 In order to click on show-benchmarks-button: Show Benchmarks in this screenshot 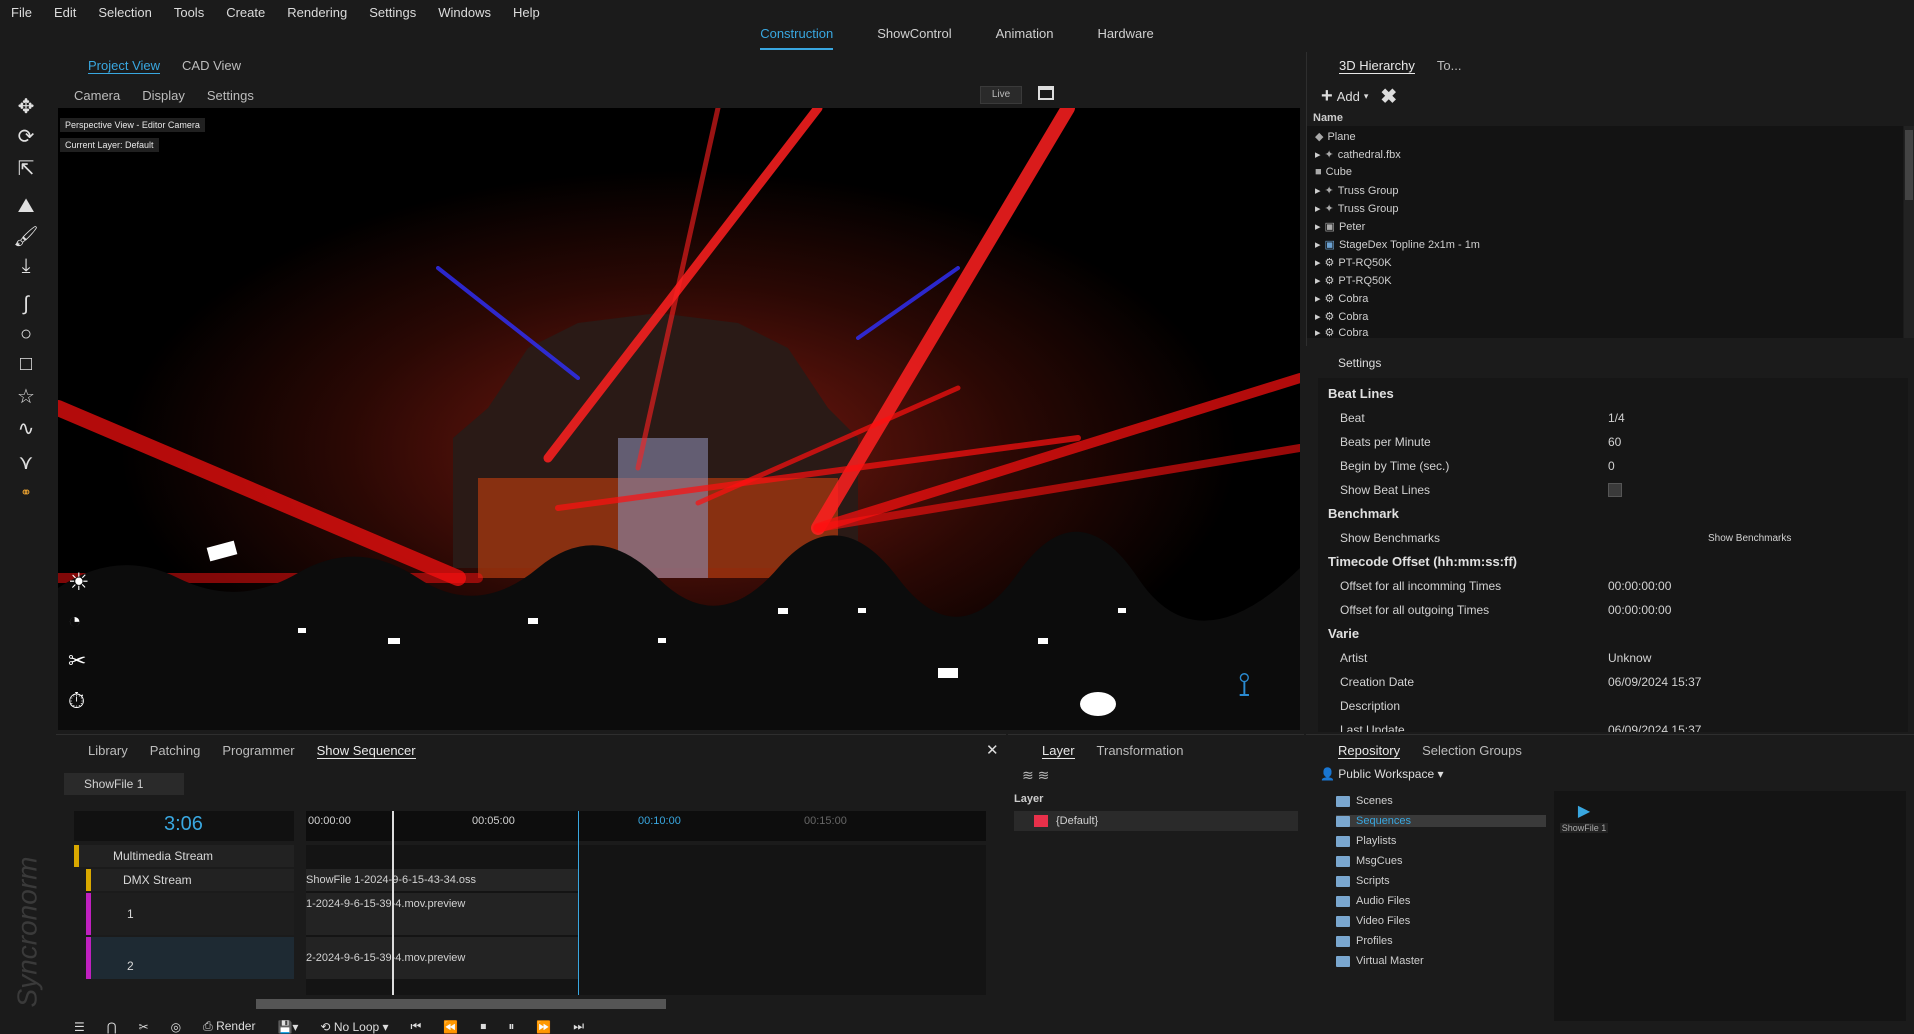, I will do `click(1749, 538)`.